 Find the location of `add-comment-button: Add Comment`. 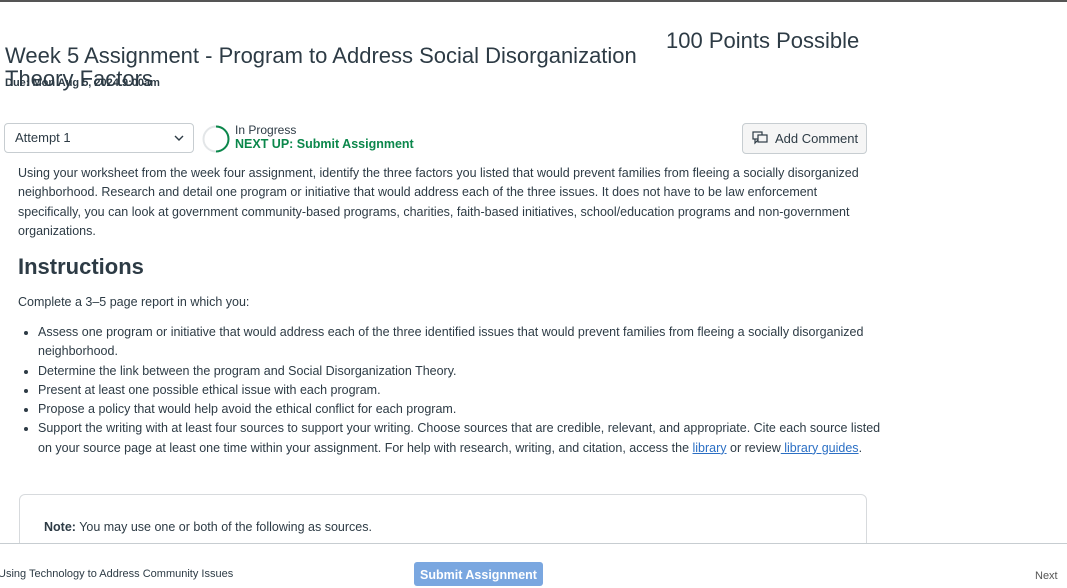

add-comment-button: Add Comment is located at coordinates (804, 138).